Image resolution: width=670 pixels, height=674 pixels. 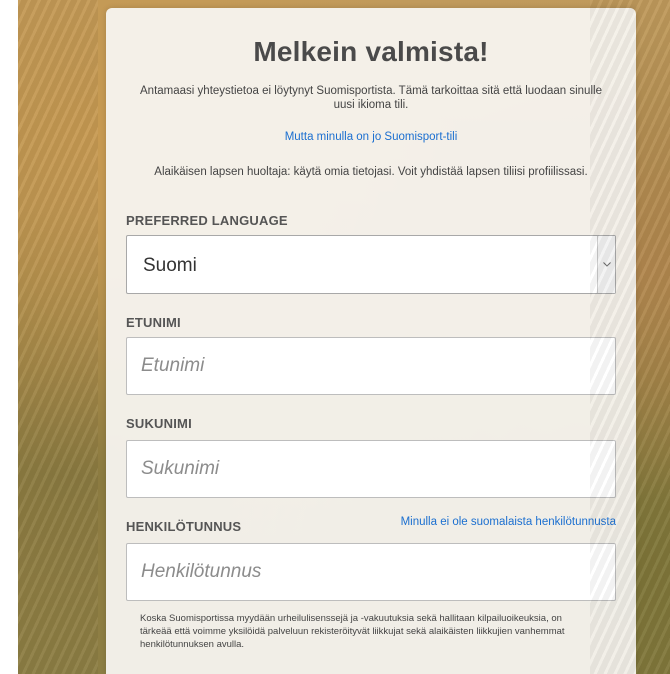 I want to click on last-name-label: SUKUNIMI, so click(x=159, y=423).